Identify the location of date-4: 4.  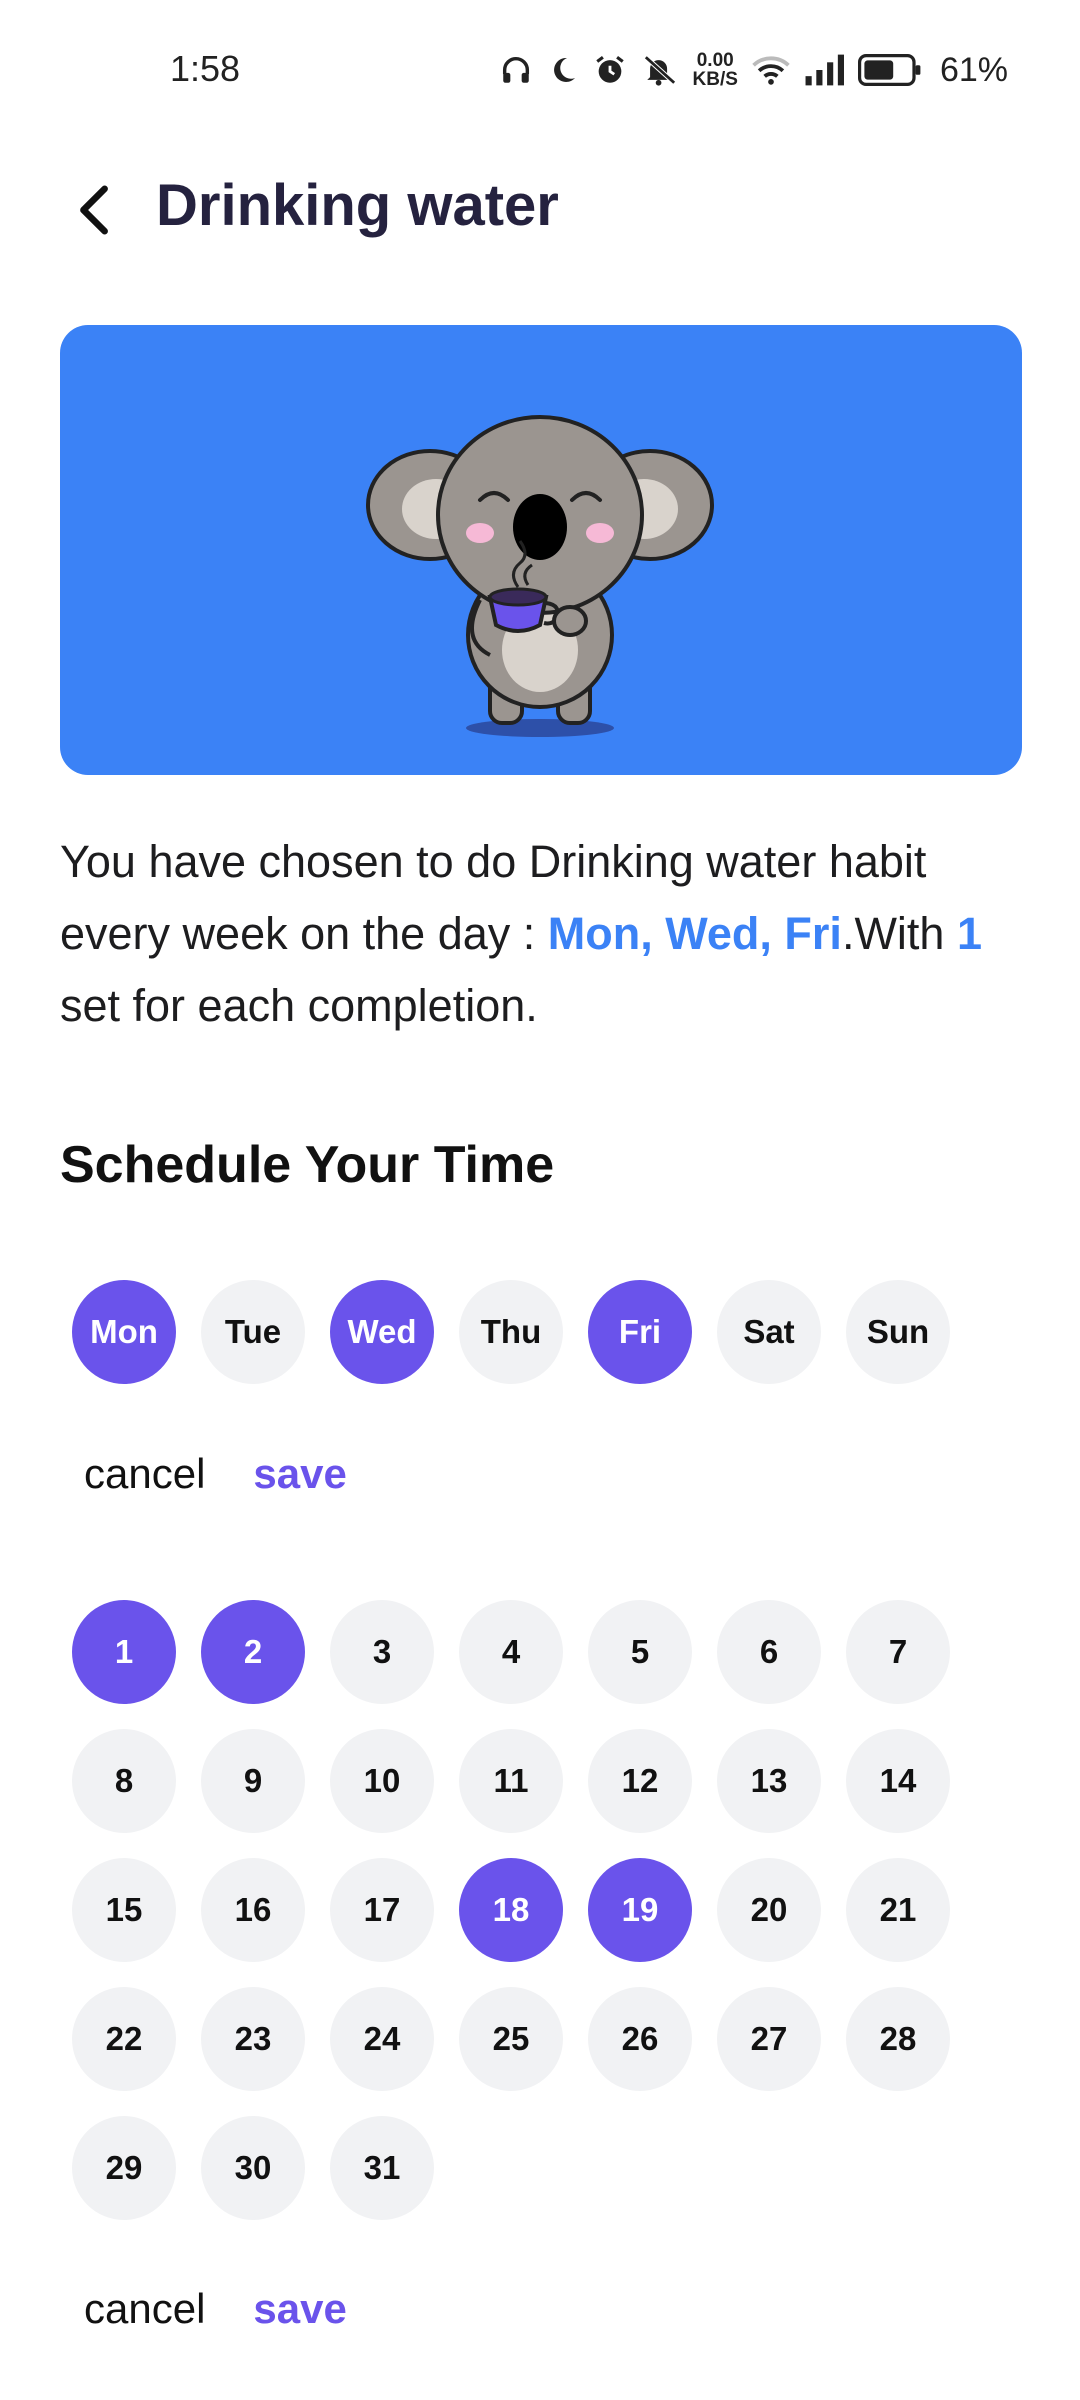
(511, 1652).